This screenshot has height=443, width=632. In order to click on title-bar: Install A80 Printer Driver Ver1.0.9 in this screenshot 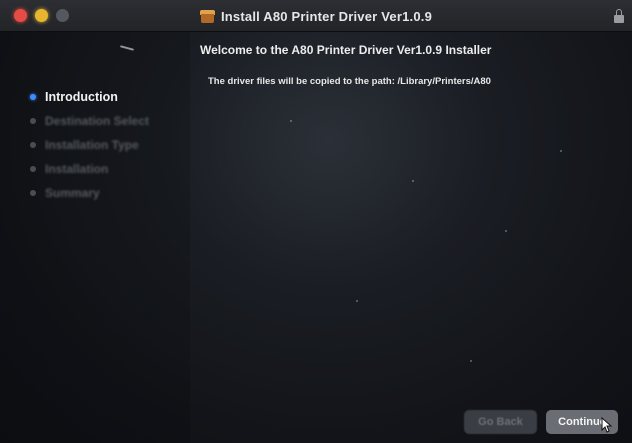, I will do `click(316, 16)`.